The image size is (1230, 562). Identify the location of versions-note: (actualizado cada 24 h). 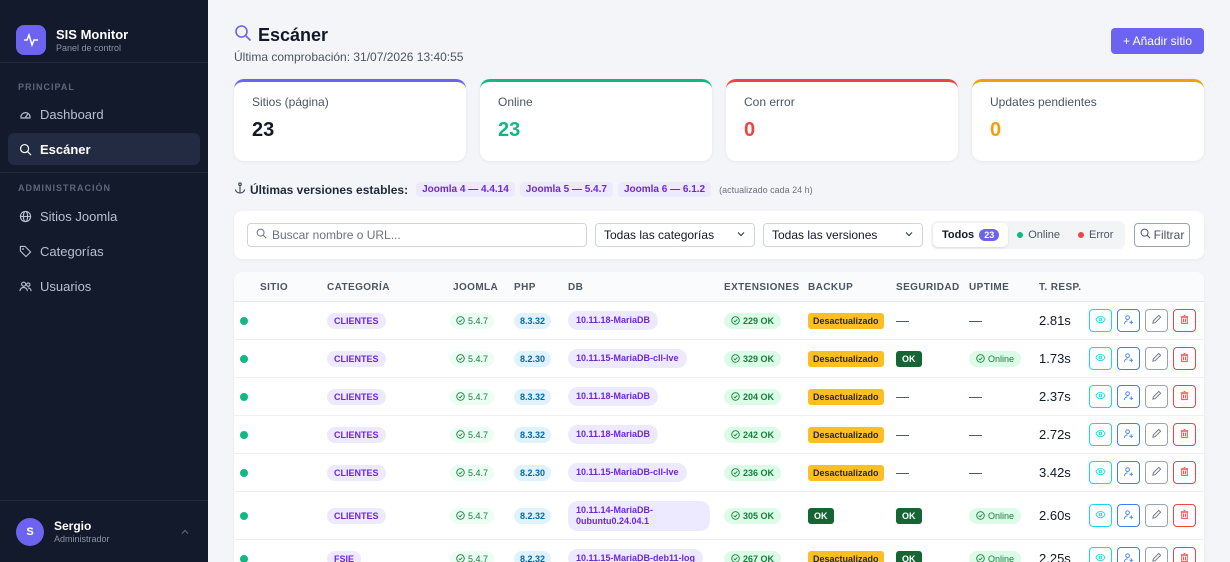
(766, 189).